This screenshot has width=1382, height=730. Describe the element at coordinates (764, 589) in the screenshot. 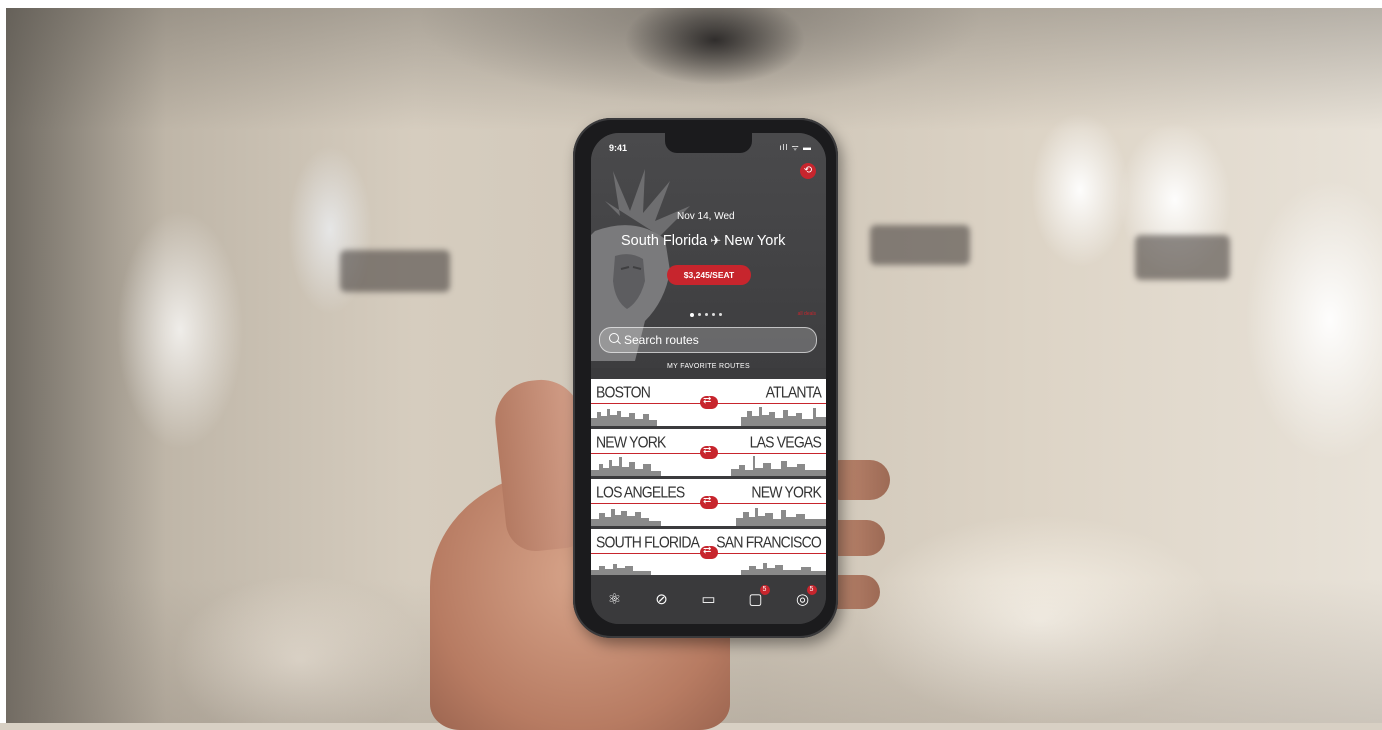

I see `messages-badge: 5` at that location.